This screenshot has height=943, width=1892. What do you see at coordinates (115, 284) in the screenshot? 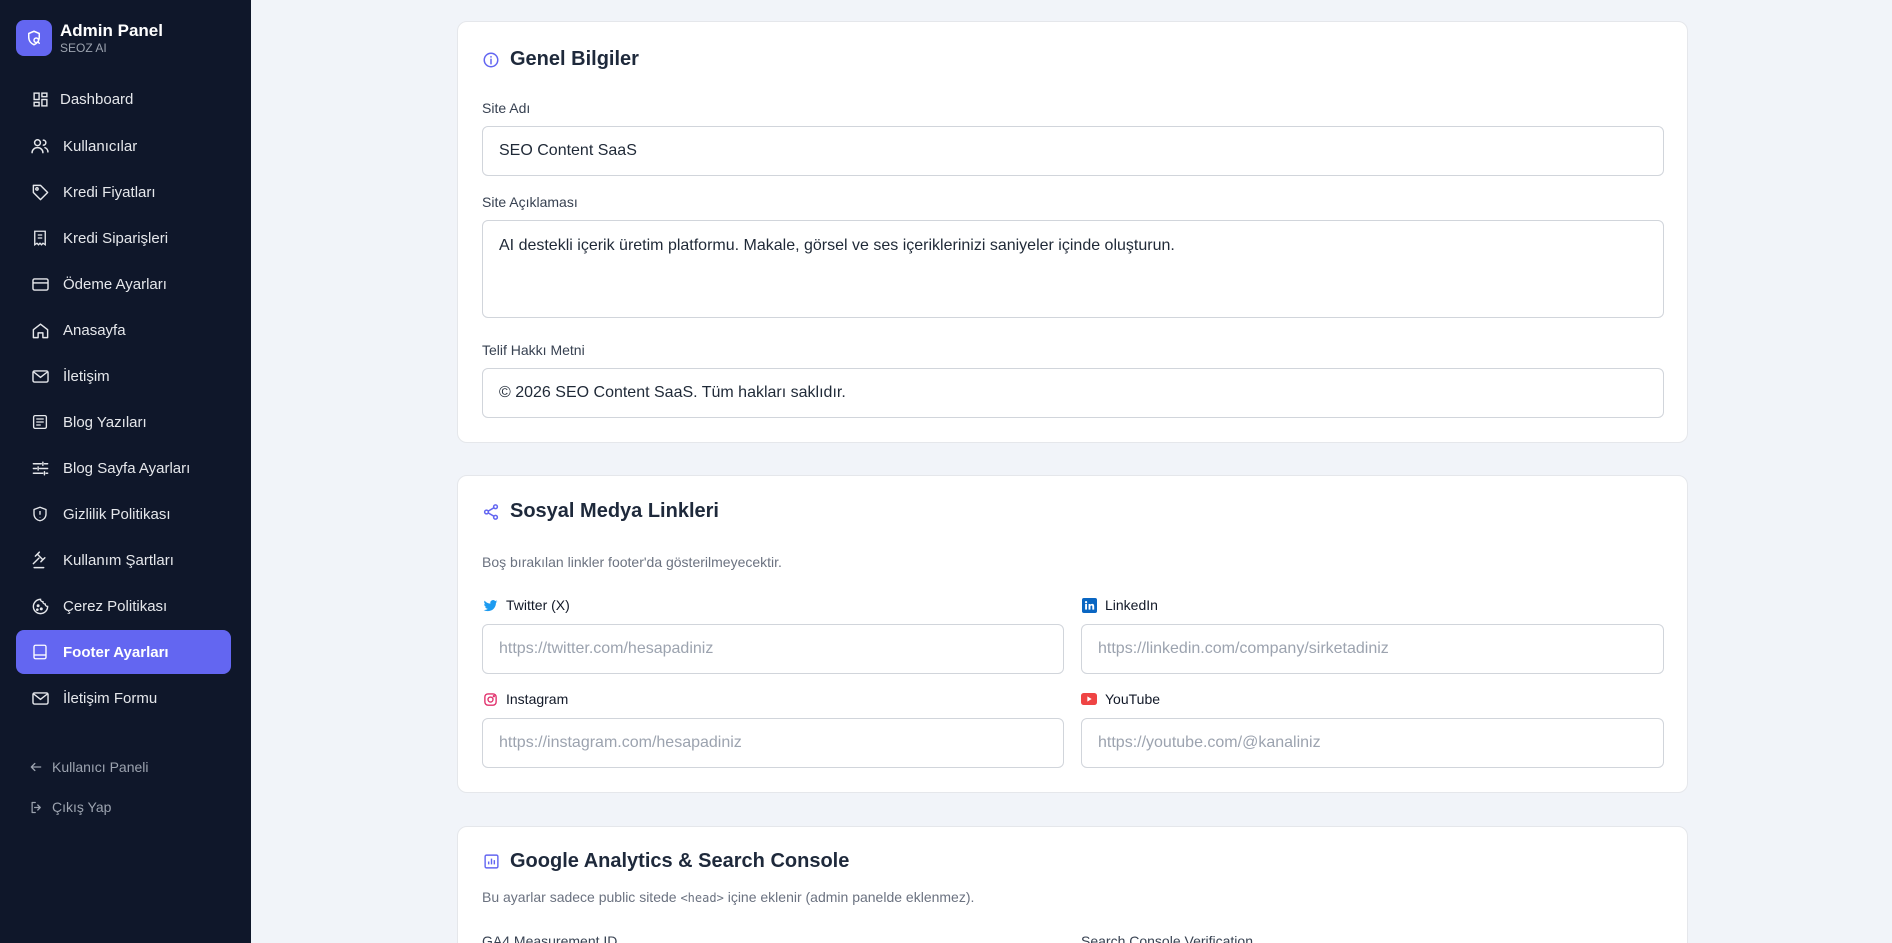
I see `sidebar-item-label: Ödeme Ayarları` at bounding box center [115, 284].